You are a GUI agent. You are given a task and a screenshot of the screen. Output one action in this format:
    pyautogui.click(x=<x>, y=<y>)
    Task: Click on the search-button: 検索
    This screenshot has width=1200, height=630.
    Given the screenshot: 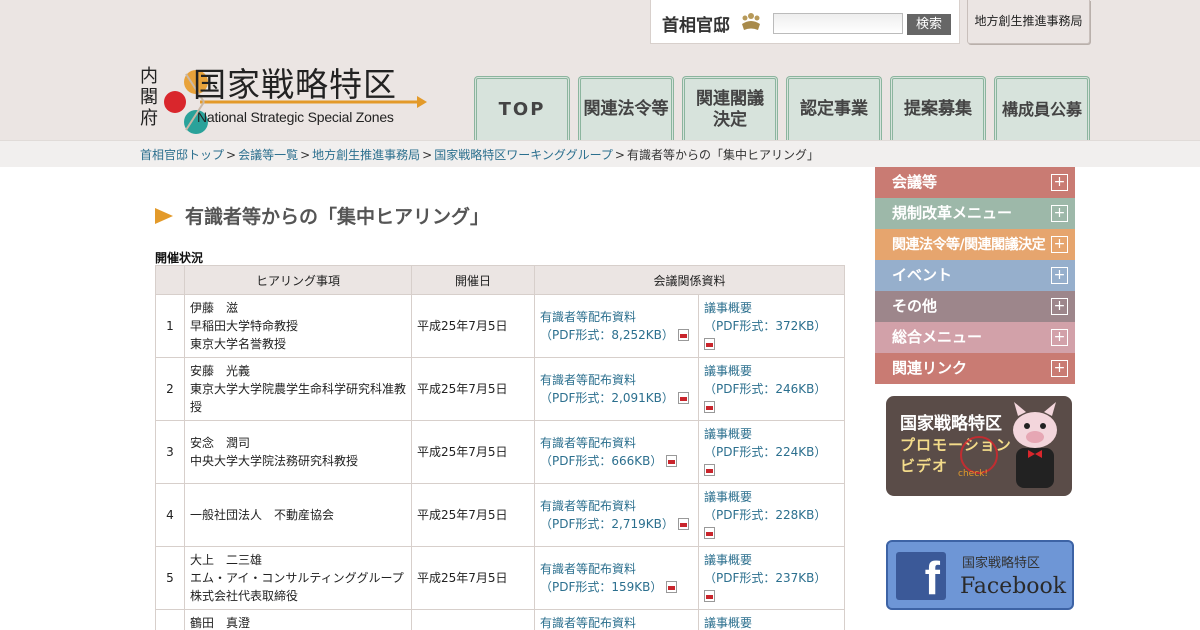 What is the action you would take?
    pyautogui.click(x=929, y=24)
    